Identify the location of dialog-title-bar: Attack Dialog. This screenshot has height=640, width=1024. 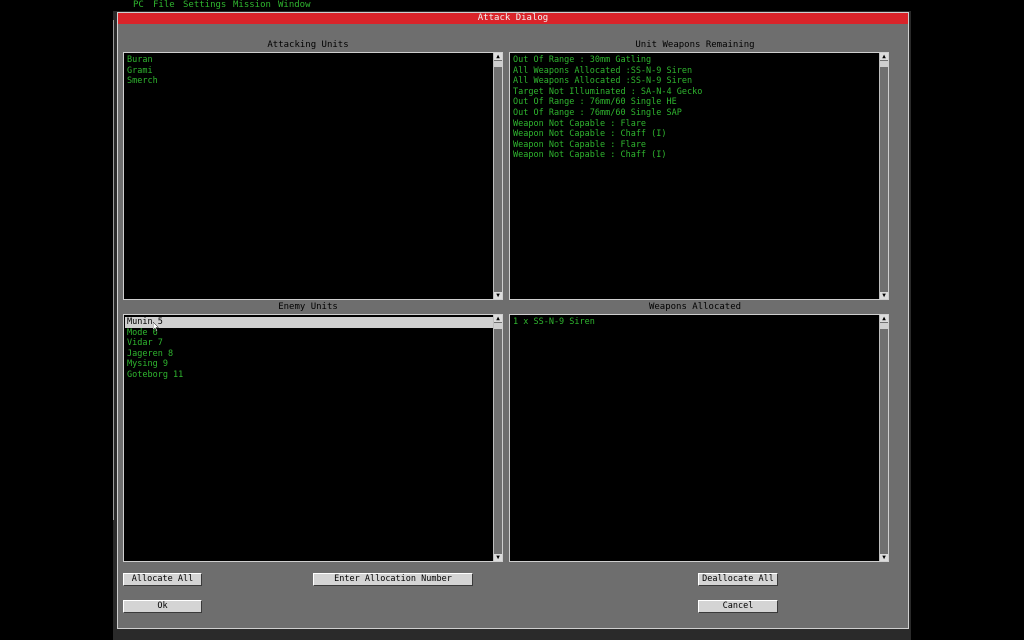
(513, 18).